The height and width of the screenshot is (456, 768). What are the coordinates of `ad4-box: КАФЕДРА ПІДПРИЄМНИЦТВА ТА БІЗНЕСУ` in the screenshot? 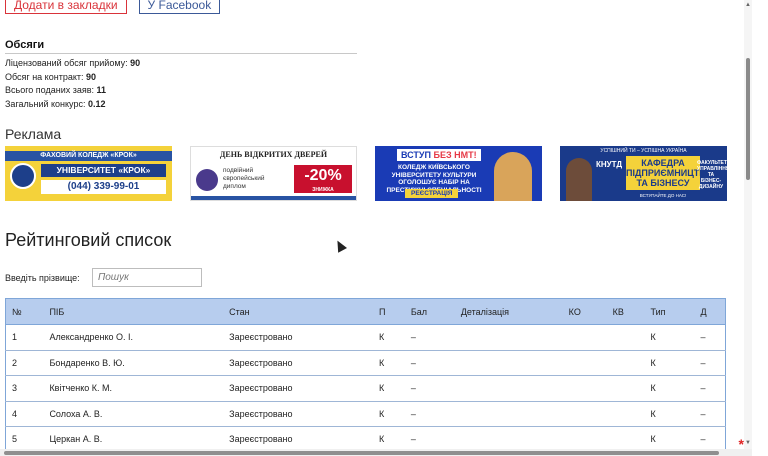 It's located at (669, 173).